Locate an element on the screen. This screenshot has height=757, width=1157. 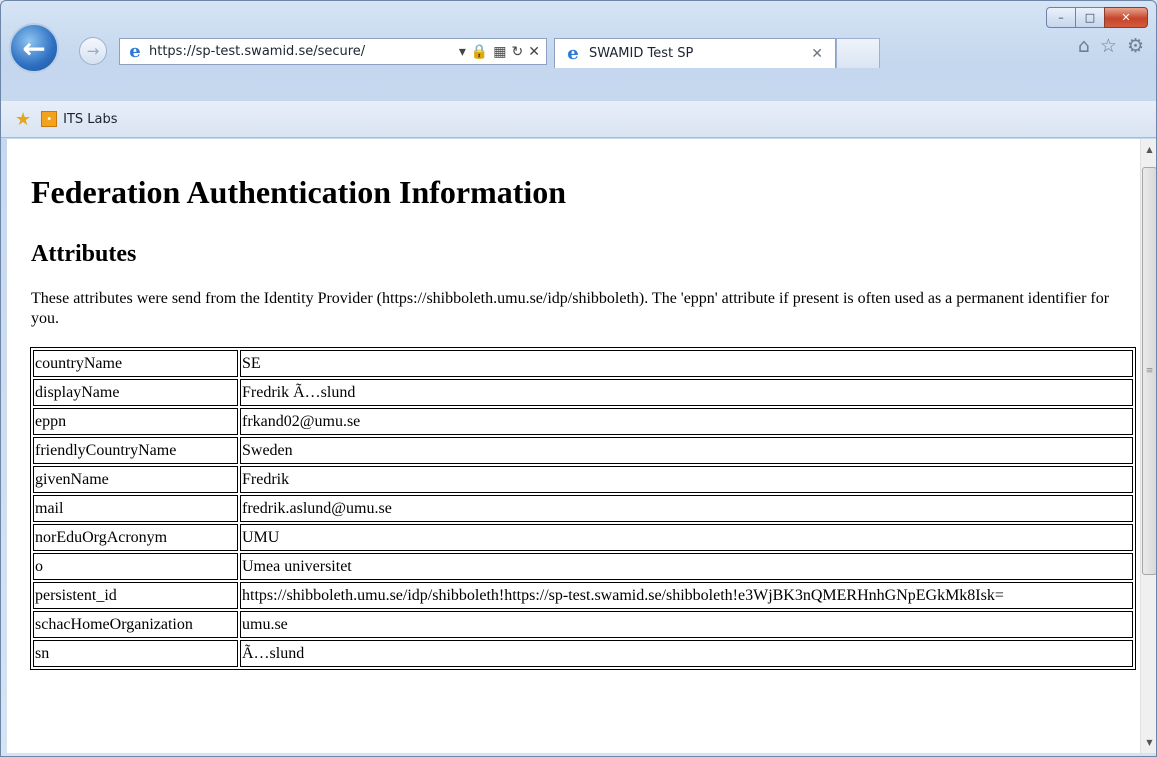
table-row: norEduOrgAcronym UMU is located at coordinates (583, 537).